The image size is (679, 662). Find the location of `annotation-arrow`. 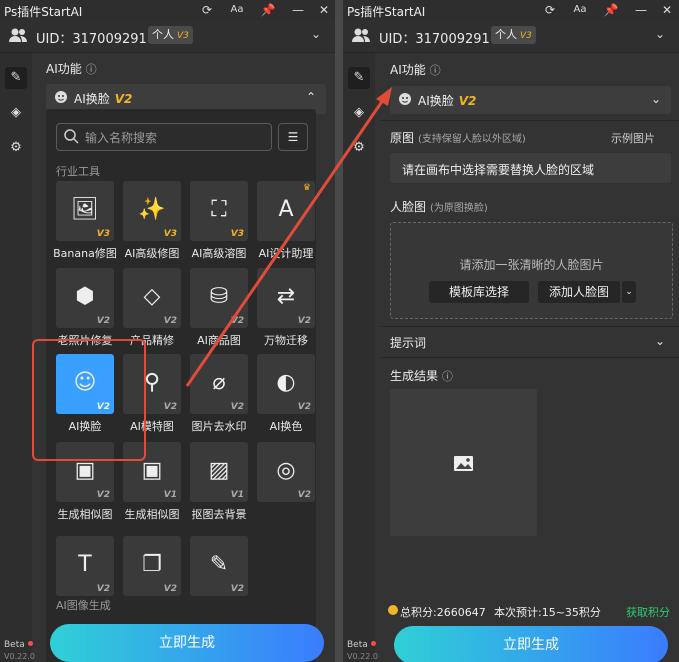

annotation-arrow is located at coordinates (288, 237).